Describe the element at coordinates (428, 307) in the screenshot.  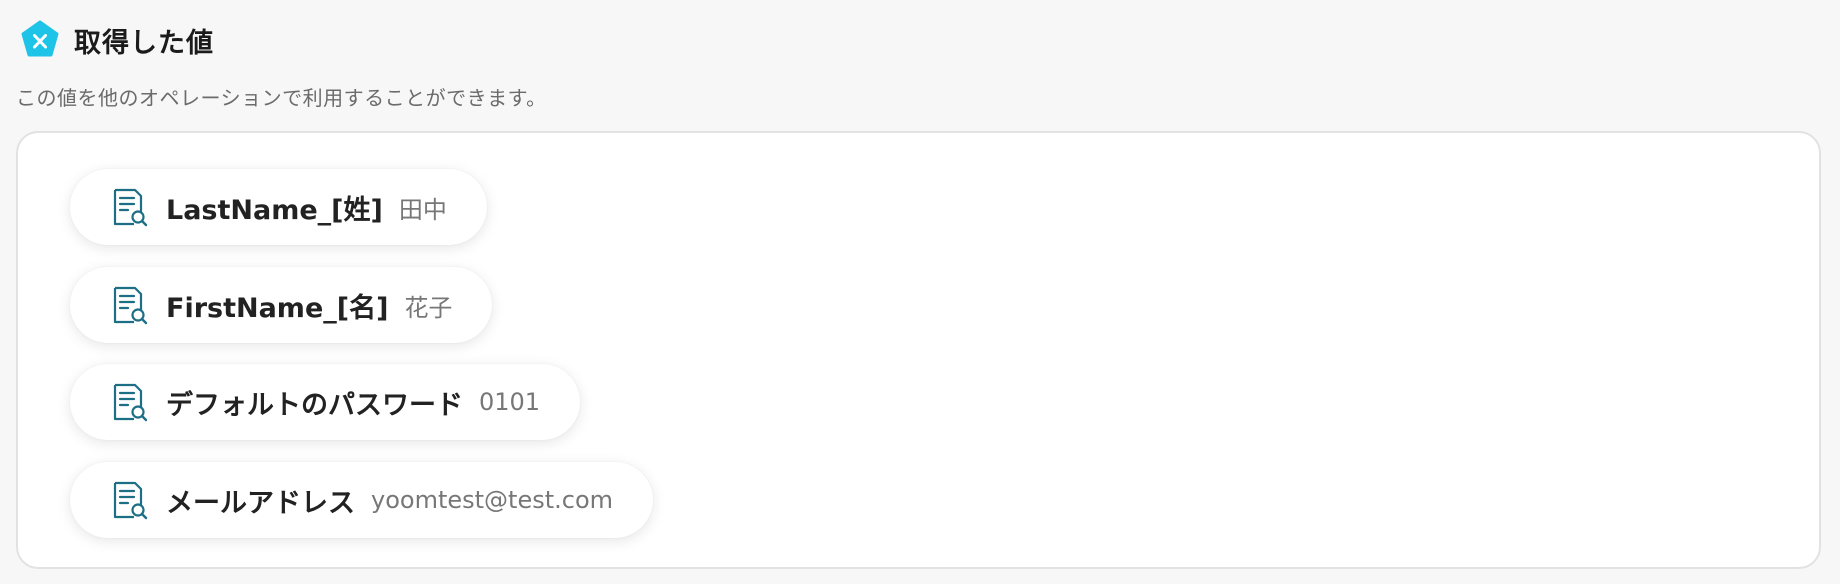
I see `value-text: 花子` at that location.